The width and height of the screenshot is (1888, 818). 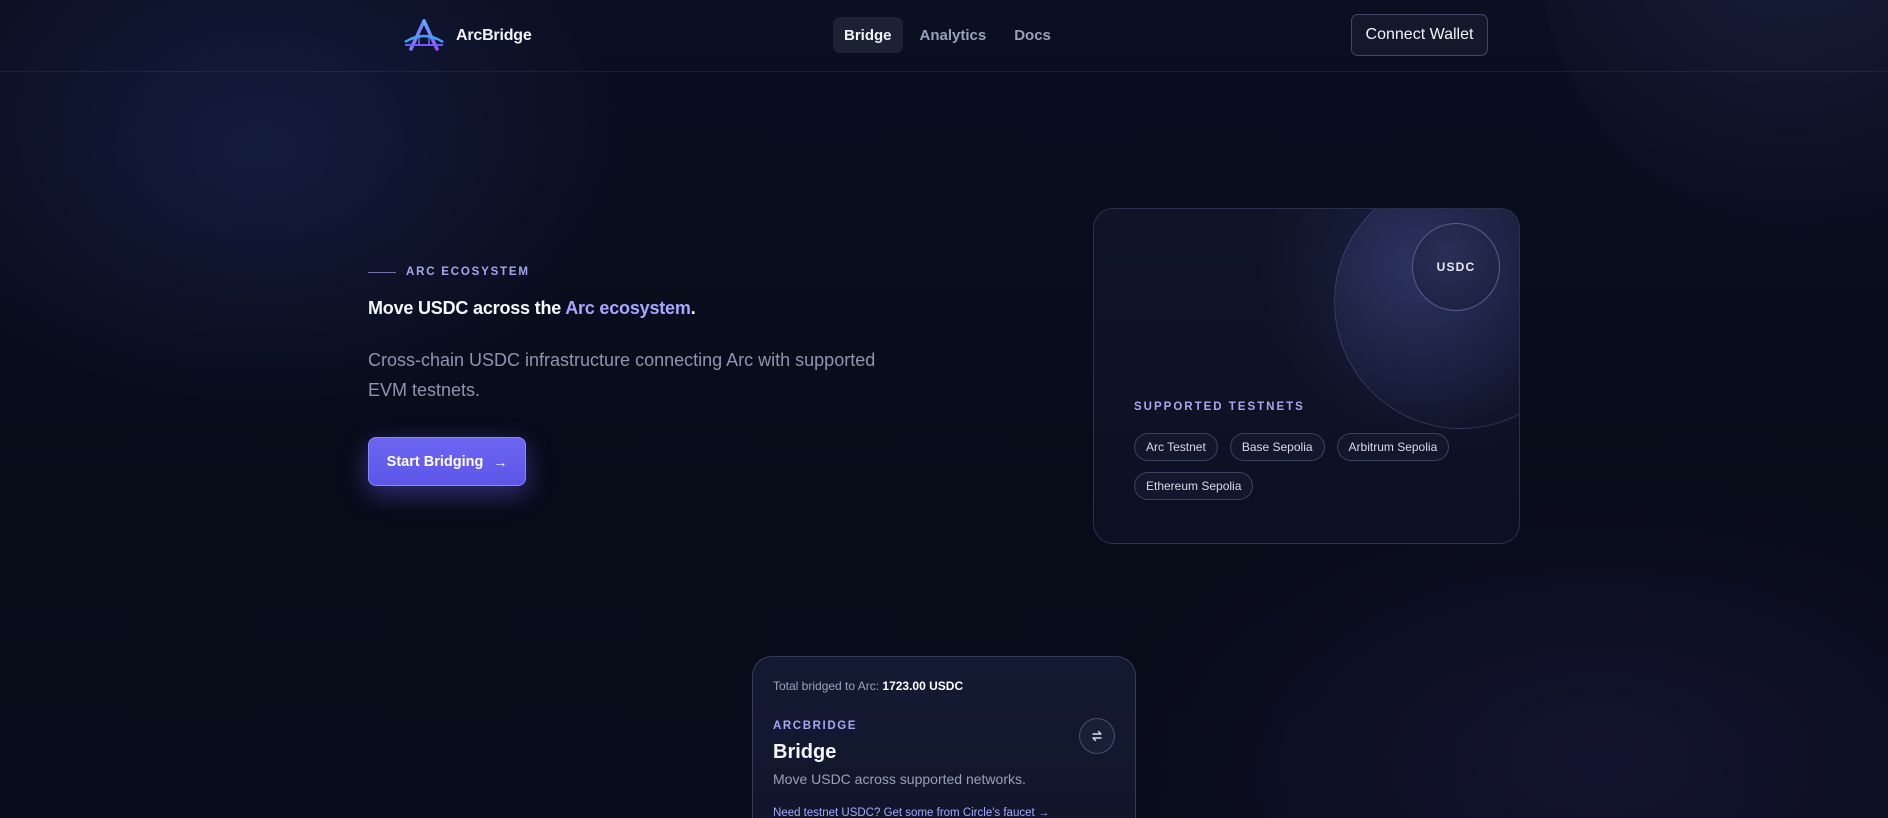 I want to click on bridge-title: Bridge, so click(x=805, y=752).